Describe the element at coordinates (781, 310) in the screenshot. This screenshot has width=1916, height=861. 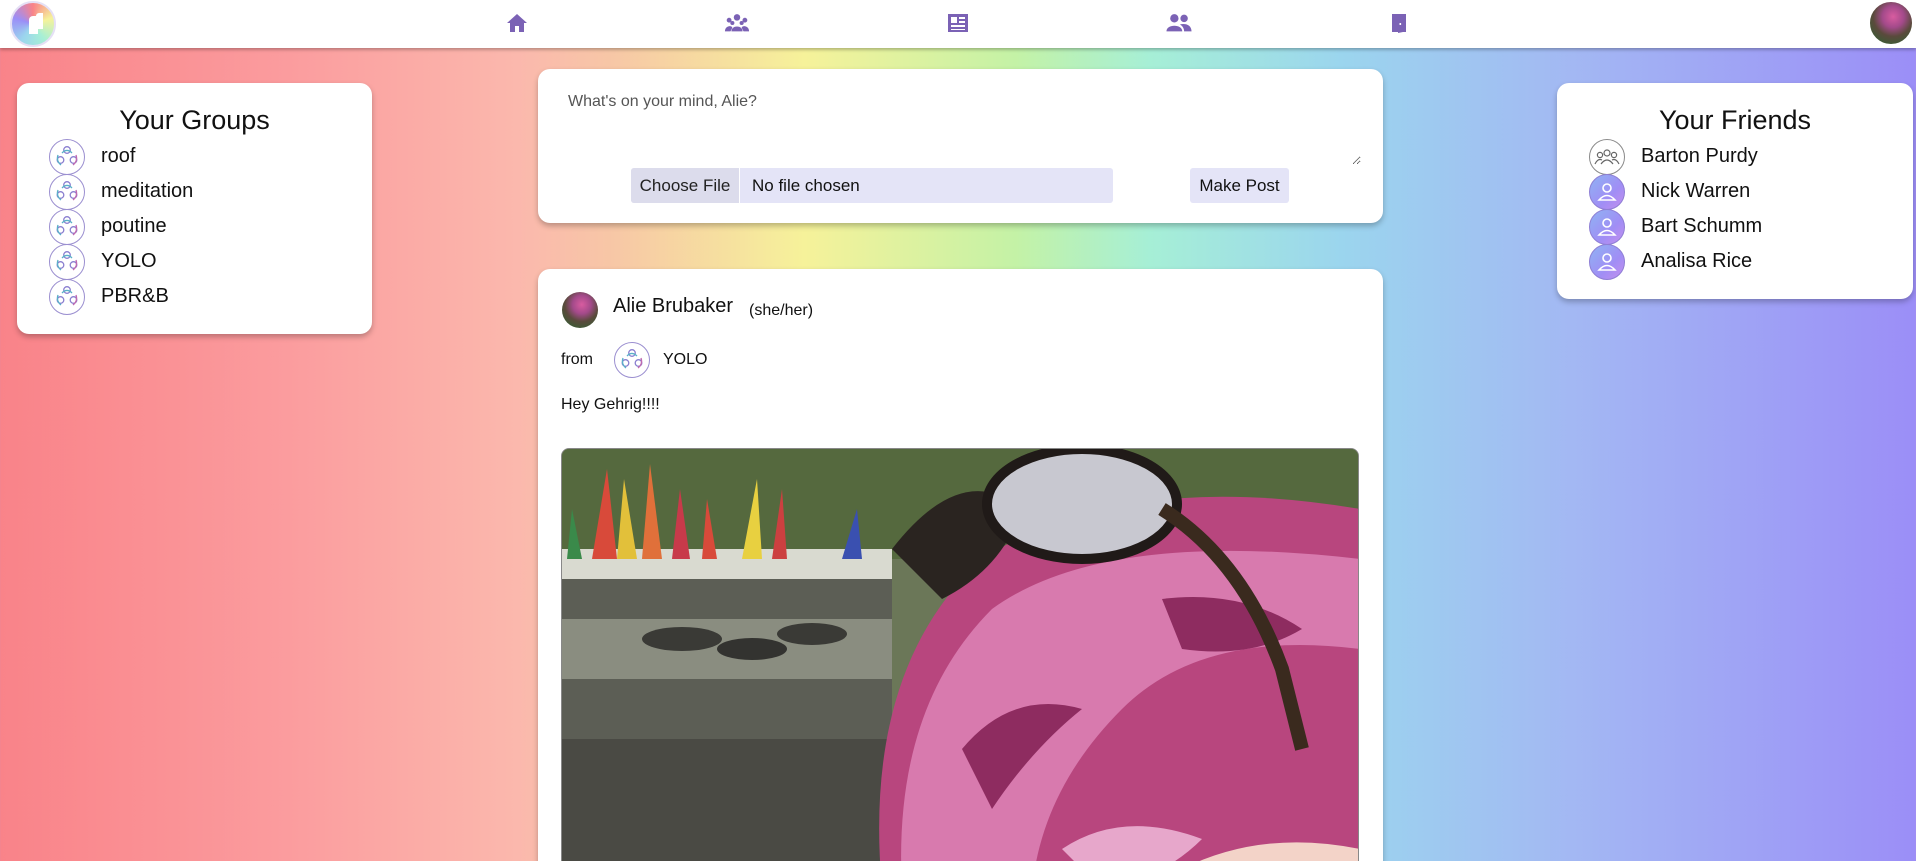
I see `post-author-pronouns: (she/her)` at that location.